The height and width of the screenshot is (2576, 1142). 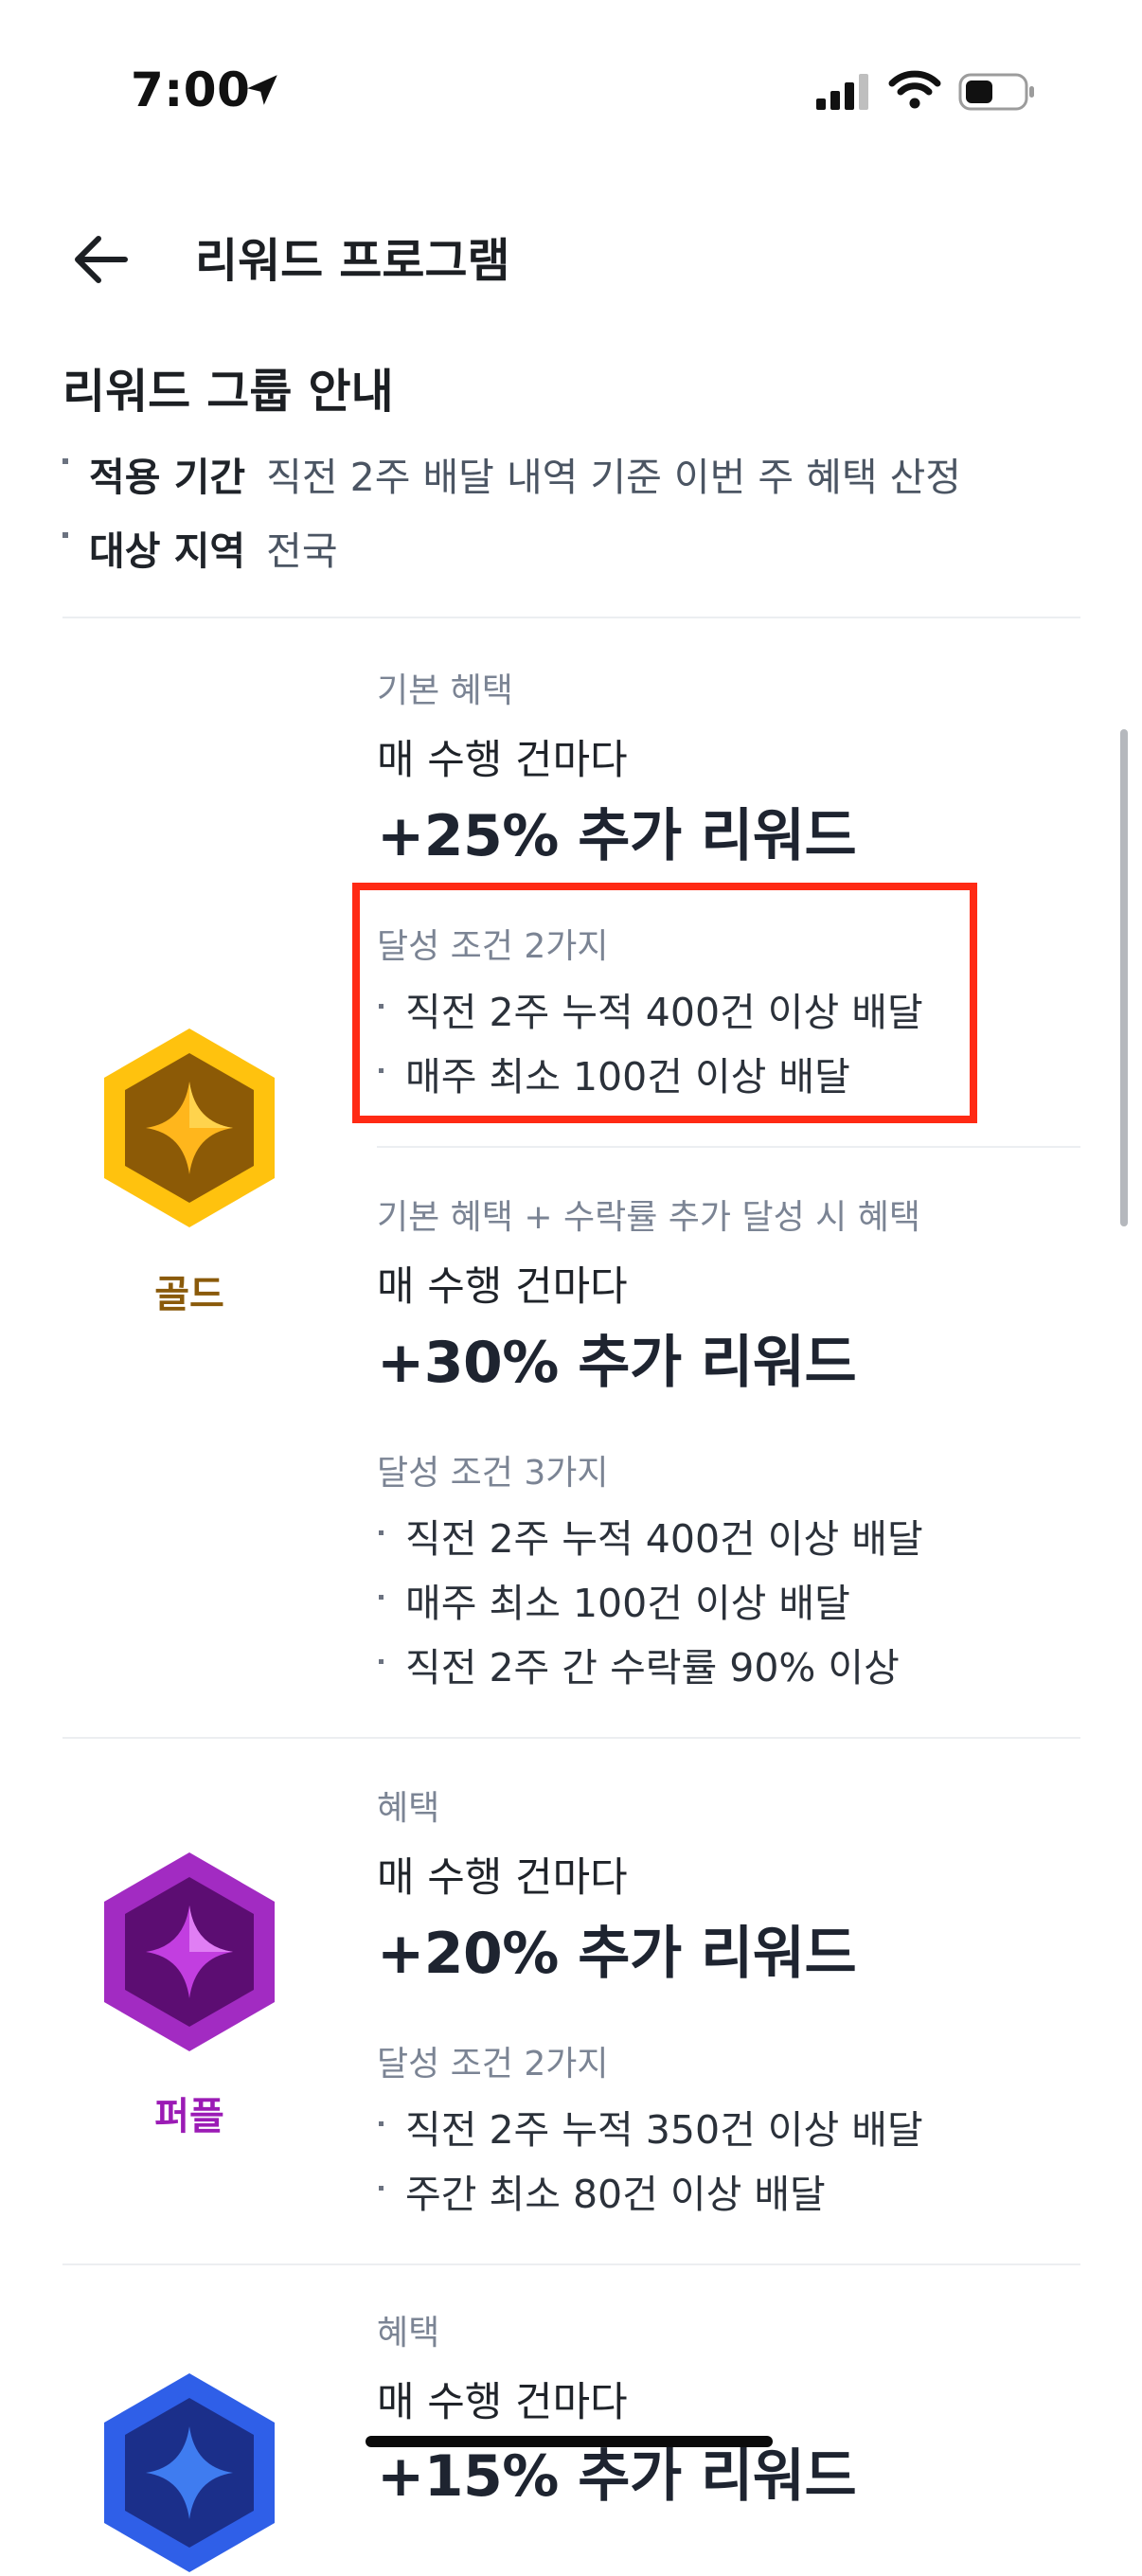 I want to click on tier-name-gold: 골드, so click(x=189, y=1294).